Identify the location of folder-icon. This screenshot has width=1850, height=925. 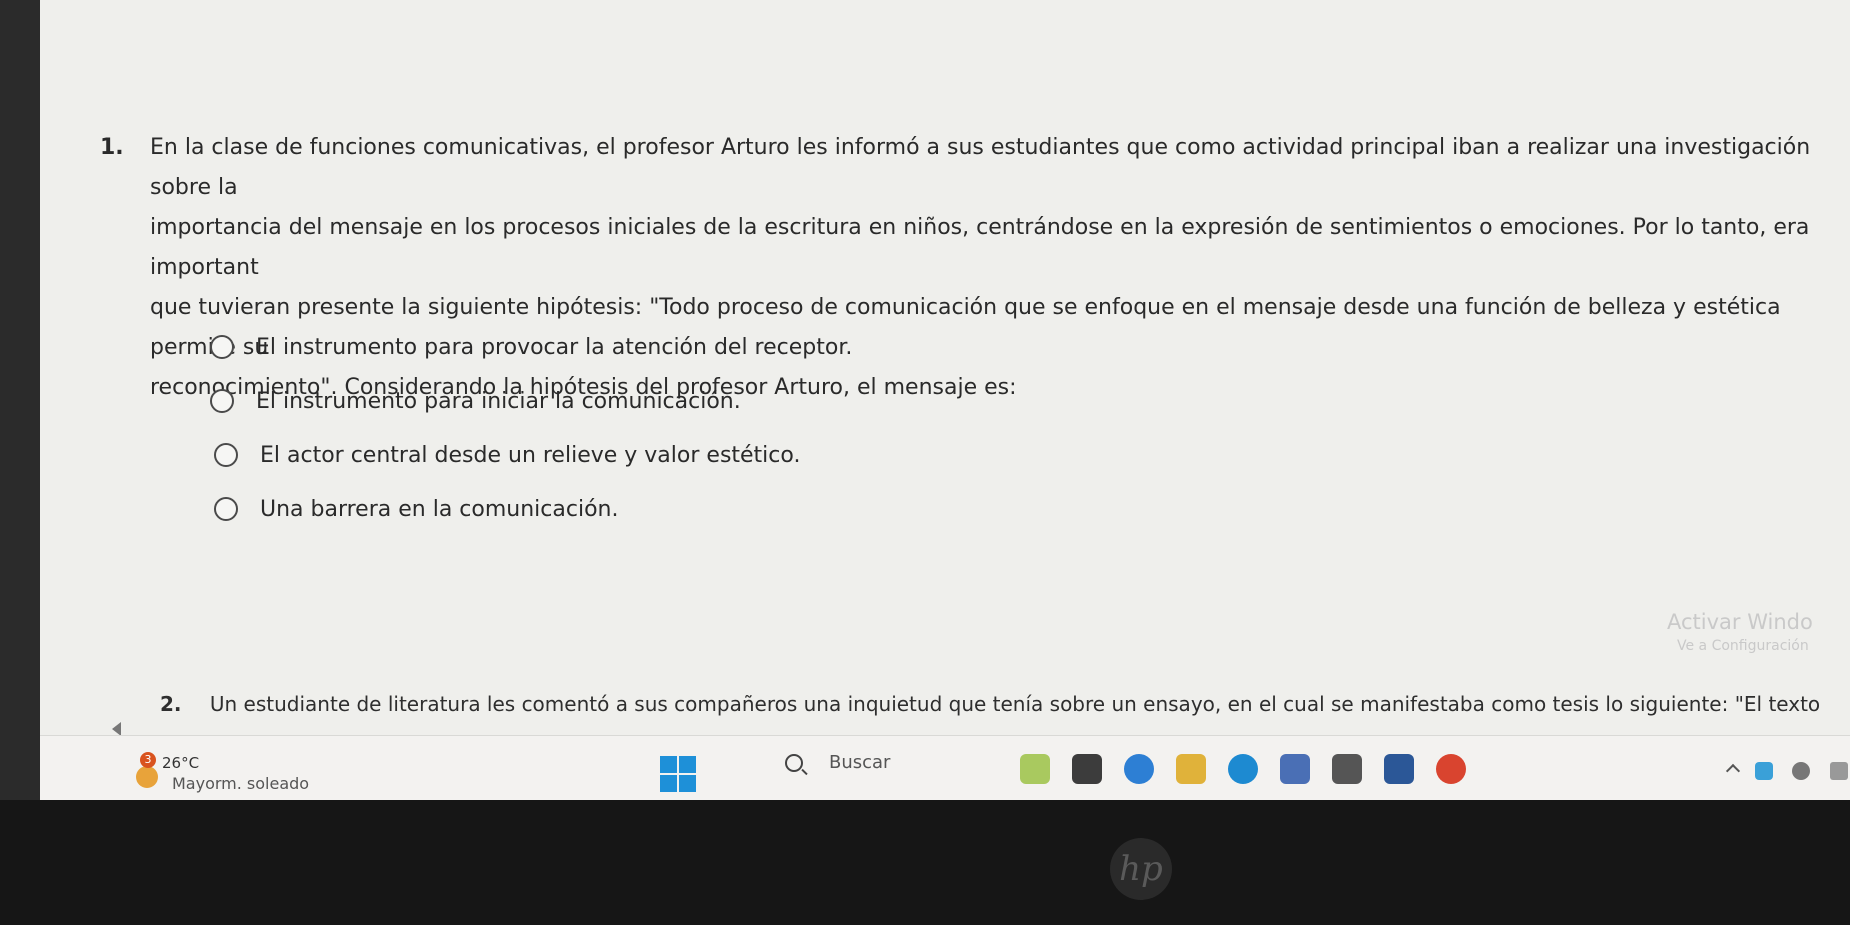
(1191, 769).